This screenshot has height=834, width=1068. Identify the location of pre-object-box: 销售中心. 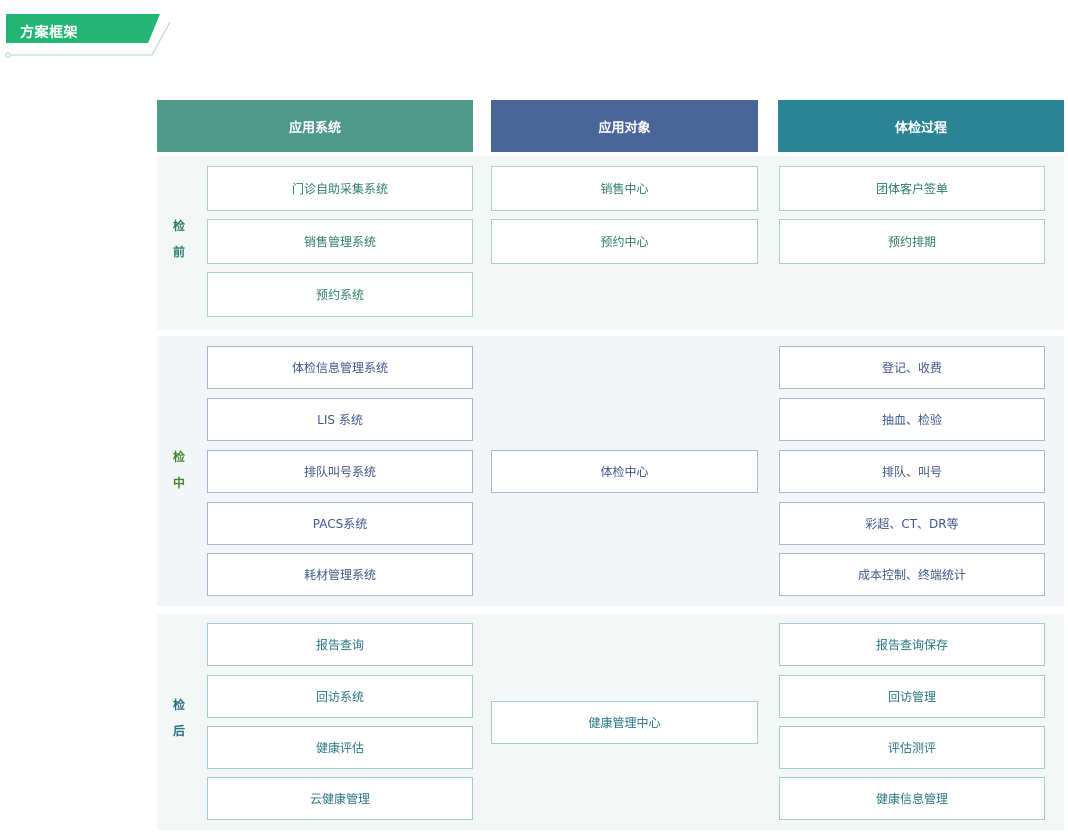
(624, 188).